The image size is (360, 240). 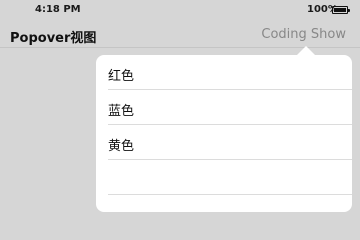 What do you see at coordinates (121, 111) in the screenshot?
I see `list-item-label: 蓝色` at bounding box center [121, 111].